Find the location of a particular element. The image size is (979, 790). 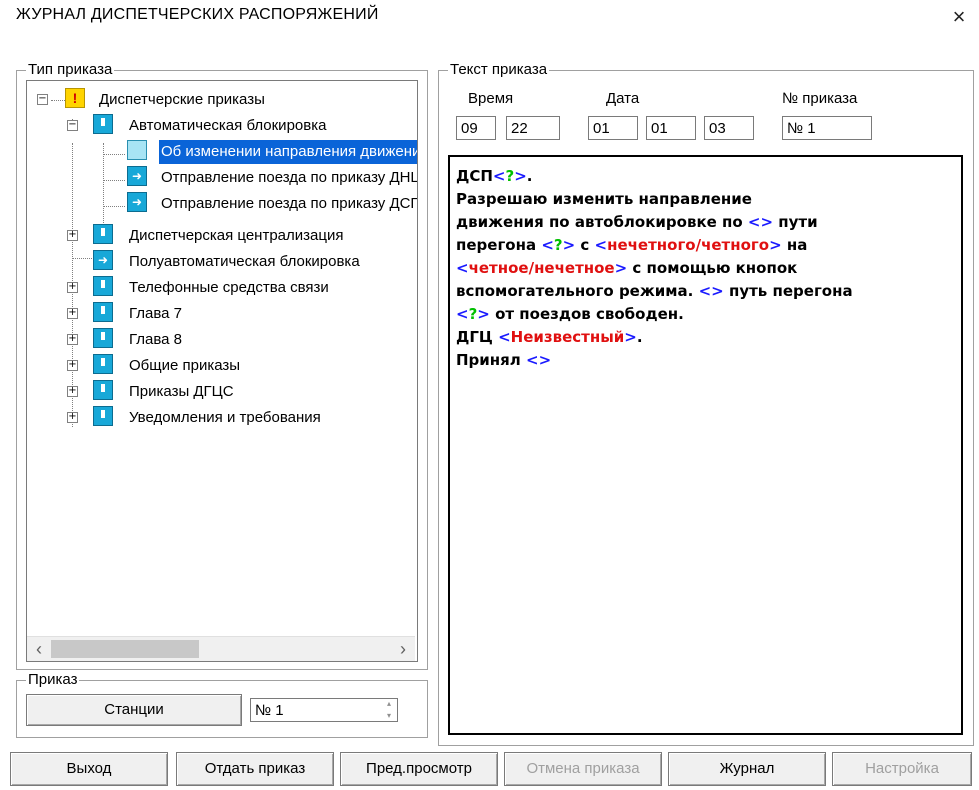

tree-item-notifications: Уведомления и требования is located at coordinates (225, 418).